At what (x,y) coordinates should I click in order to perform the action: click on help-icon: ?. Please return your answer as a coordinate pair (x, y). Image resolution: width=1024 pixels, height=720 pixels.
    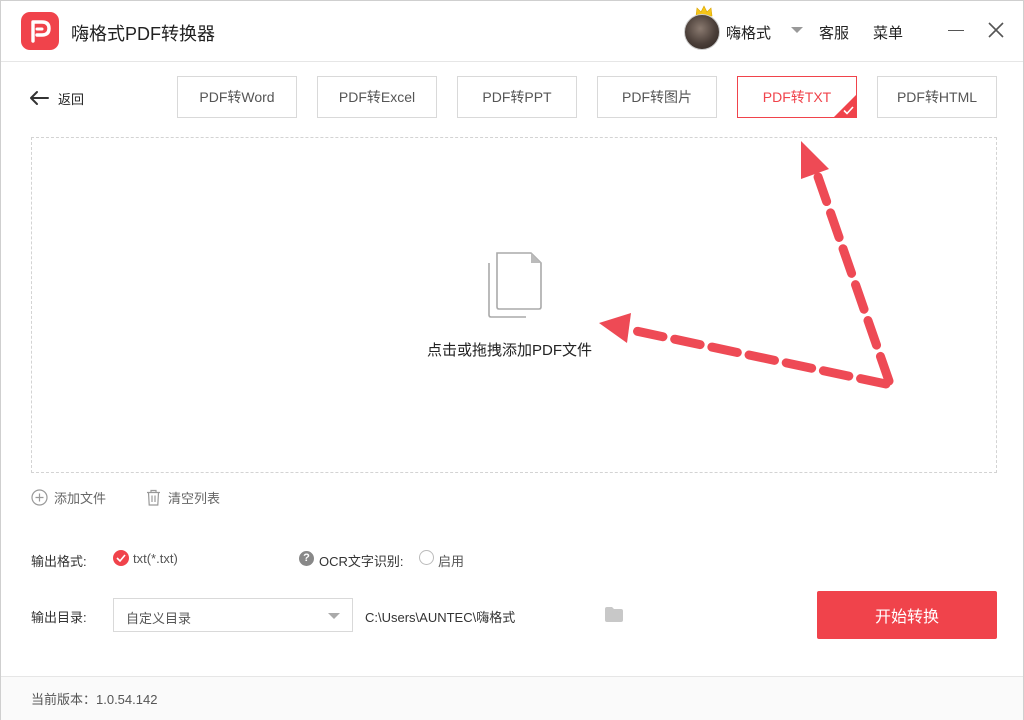
    Looking at the image, I should click on (306, 558).